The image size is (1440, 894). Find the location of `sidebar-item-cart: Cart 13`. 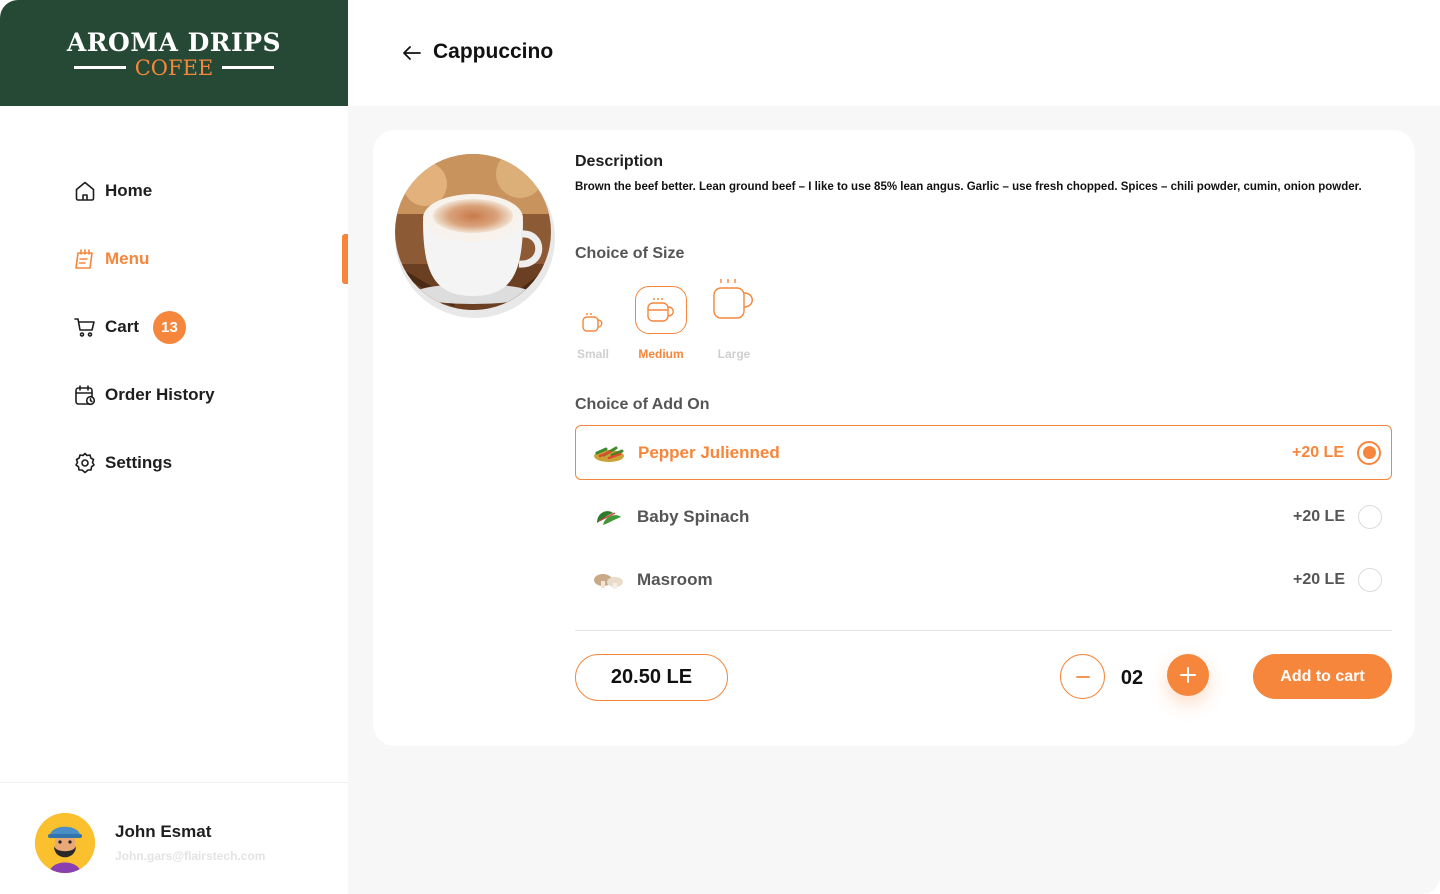

sidebar-item-cart: Cart 13 is located at coordinates (129, 327).